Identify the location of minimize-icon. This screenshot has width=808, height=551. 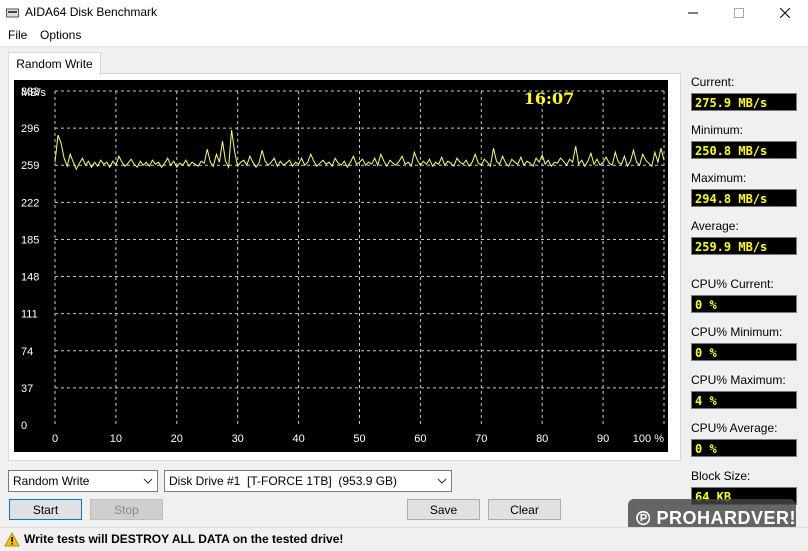
(693, 13).